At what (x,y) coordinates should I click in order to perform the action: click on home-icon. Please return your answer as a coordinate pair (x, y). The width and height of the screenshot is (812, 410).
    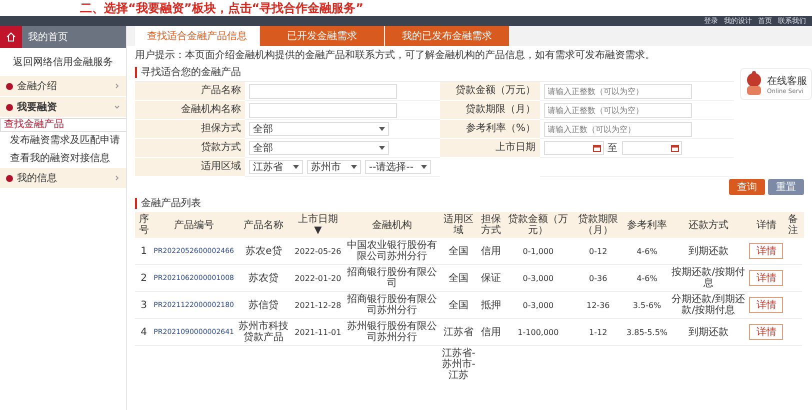
    Looking at the image, I should click on (11, 37).